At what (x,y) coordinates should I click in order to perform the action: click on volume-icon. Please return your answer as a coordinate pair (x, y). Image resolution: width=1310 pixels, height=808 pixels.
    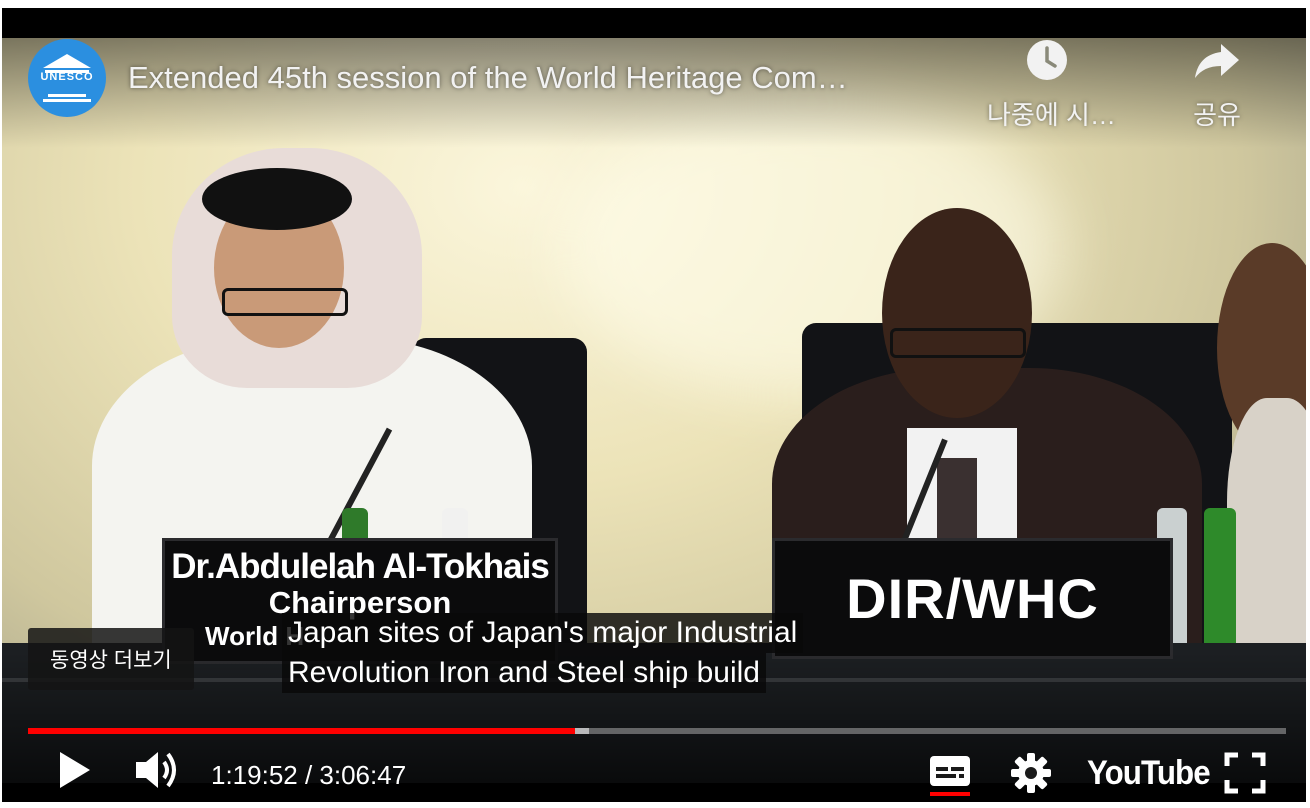
    Looking at the image, I should click on (156, 770).